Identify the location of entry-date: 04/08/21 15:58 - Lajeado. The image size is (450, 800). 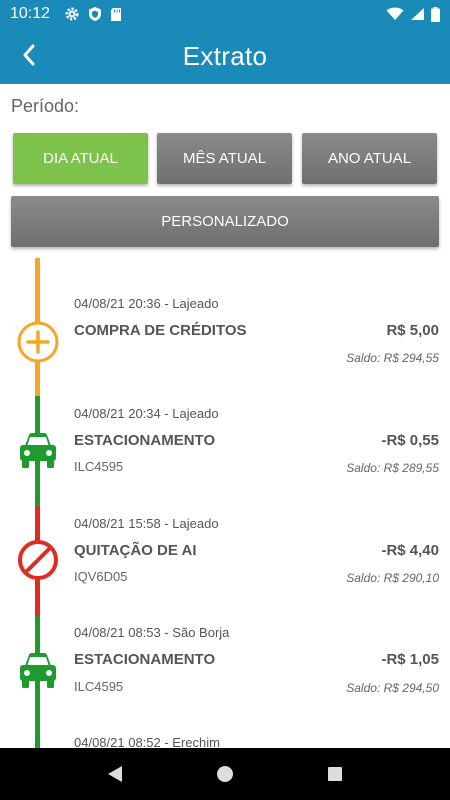
(146, 523).